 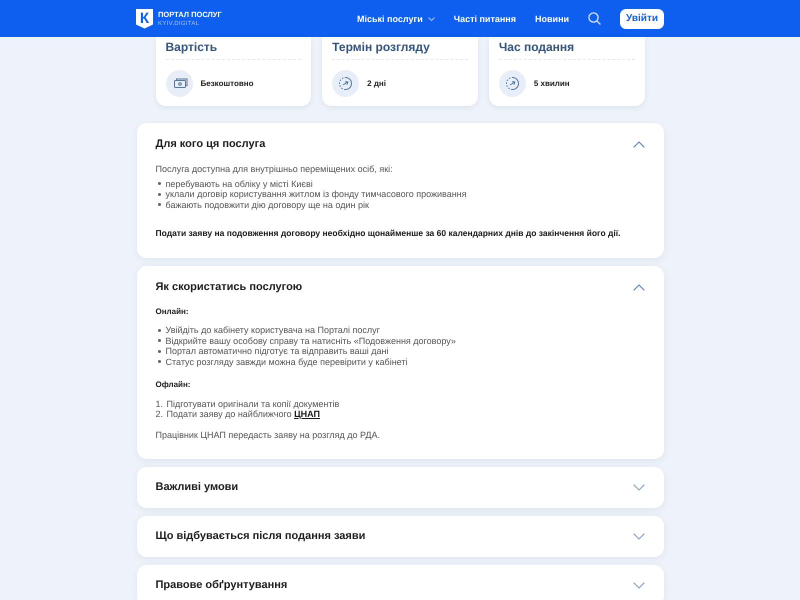 What do you see at coordinates (642, 18) in the screenshot?
I see `login-button: Увійти` at bounding box center [642, 18].